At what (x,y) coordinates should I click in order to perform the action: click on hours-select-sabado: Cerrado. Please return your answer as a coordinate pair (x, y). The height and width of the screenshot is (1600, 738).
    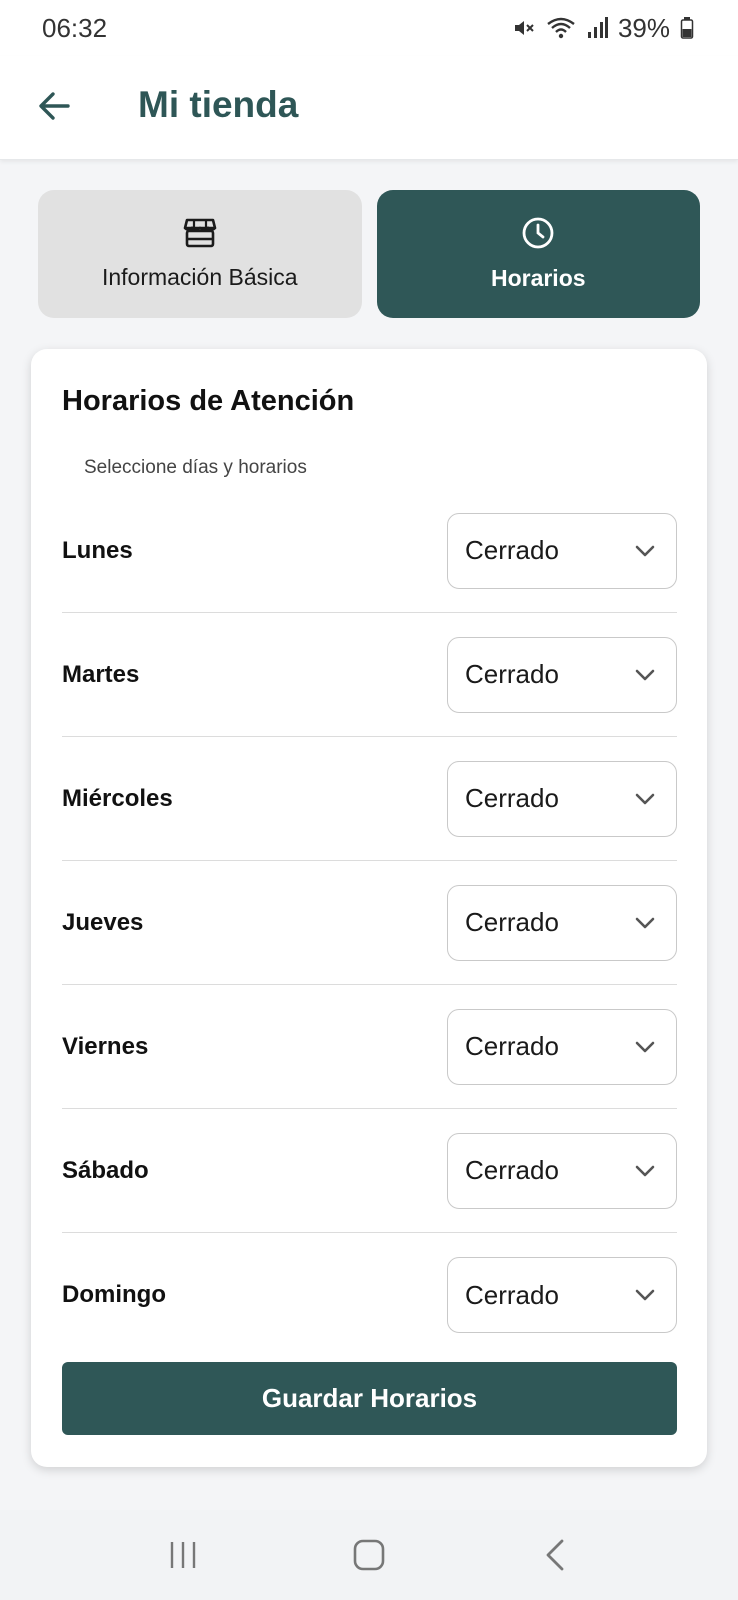
    Looking at the image, I should click on (562, 1170).